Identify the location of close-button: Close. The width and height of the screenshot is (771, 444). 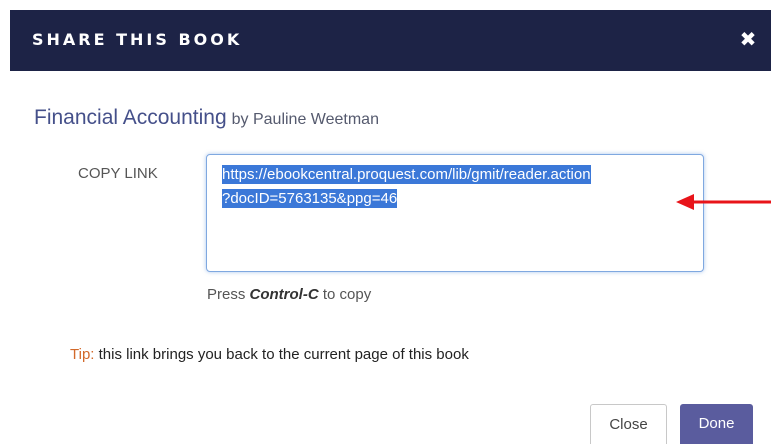
(628, 424).